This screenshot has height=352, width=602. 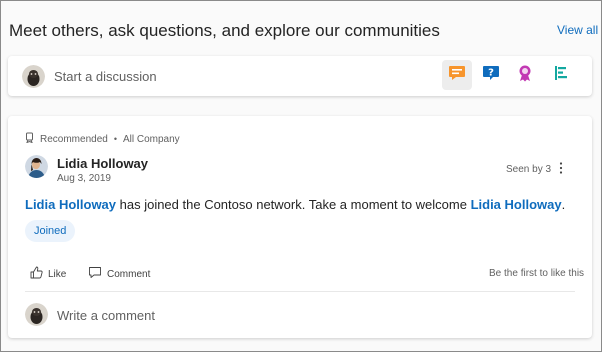 What do you see at coordinates (102, 163) in the screenshot?
I see `author-name: Lidia Holloway` at bounding box center [102, 163].